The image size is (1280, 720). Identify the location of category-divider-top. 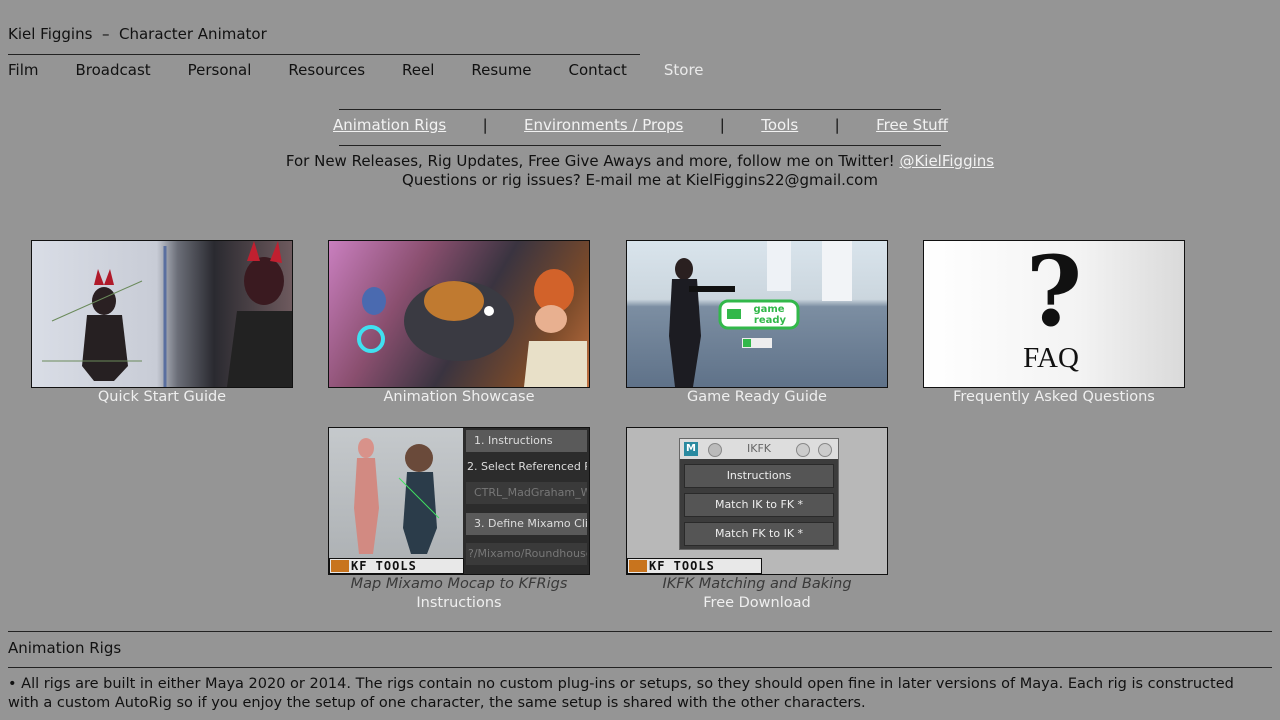
(640, 109).